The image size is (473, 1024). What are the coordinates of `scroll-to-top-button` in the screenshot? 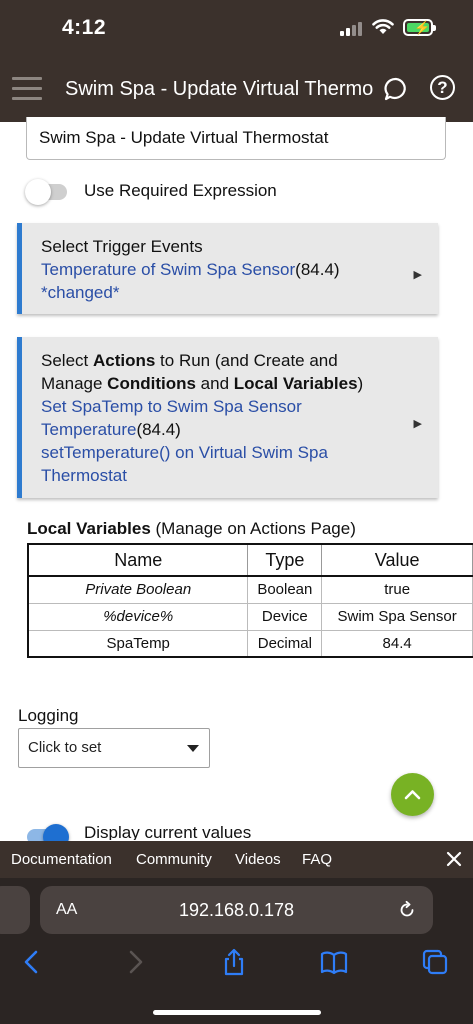 It's located at (412, 794).